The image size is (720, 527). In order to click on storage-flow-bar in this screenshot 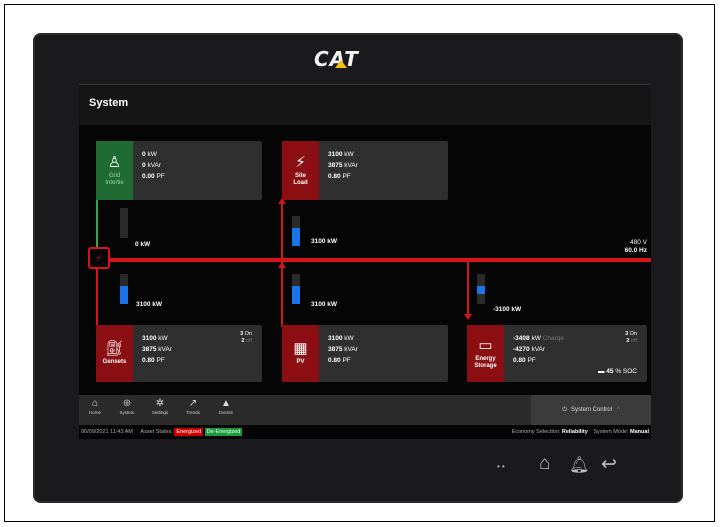, I will do `click(481, 289)`.